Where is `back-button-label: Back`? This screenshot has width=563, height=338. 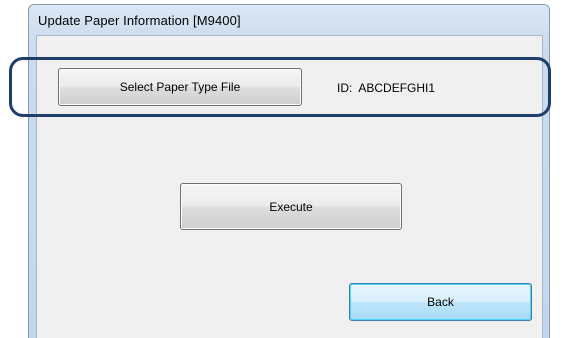 back-button-label: Back is located at coordinates (440, 302).